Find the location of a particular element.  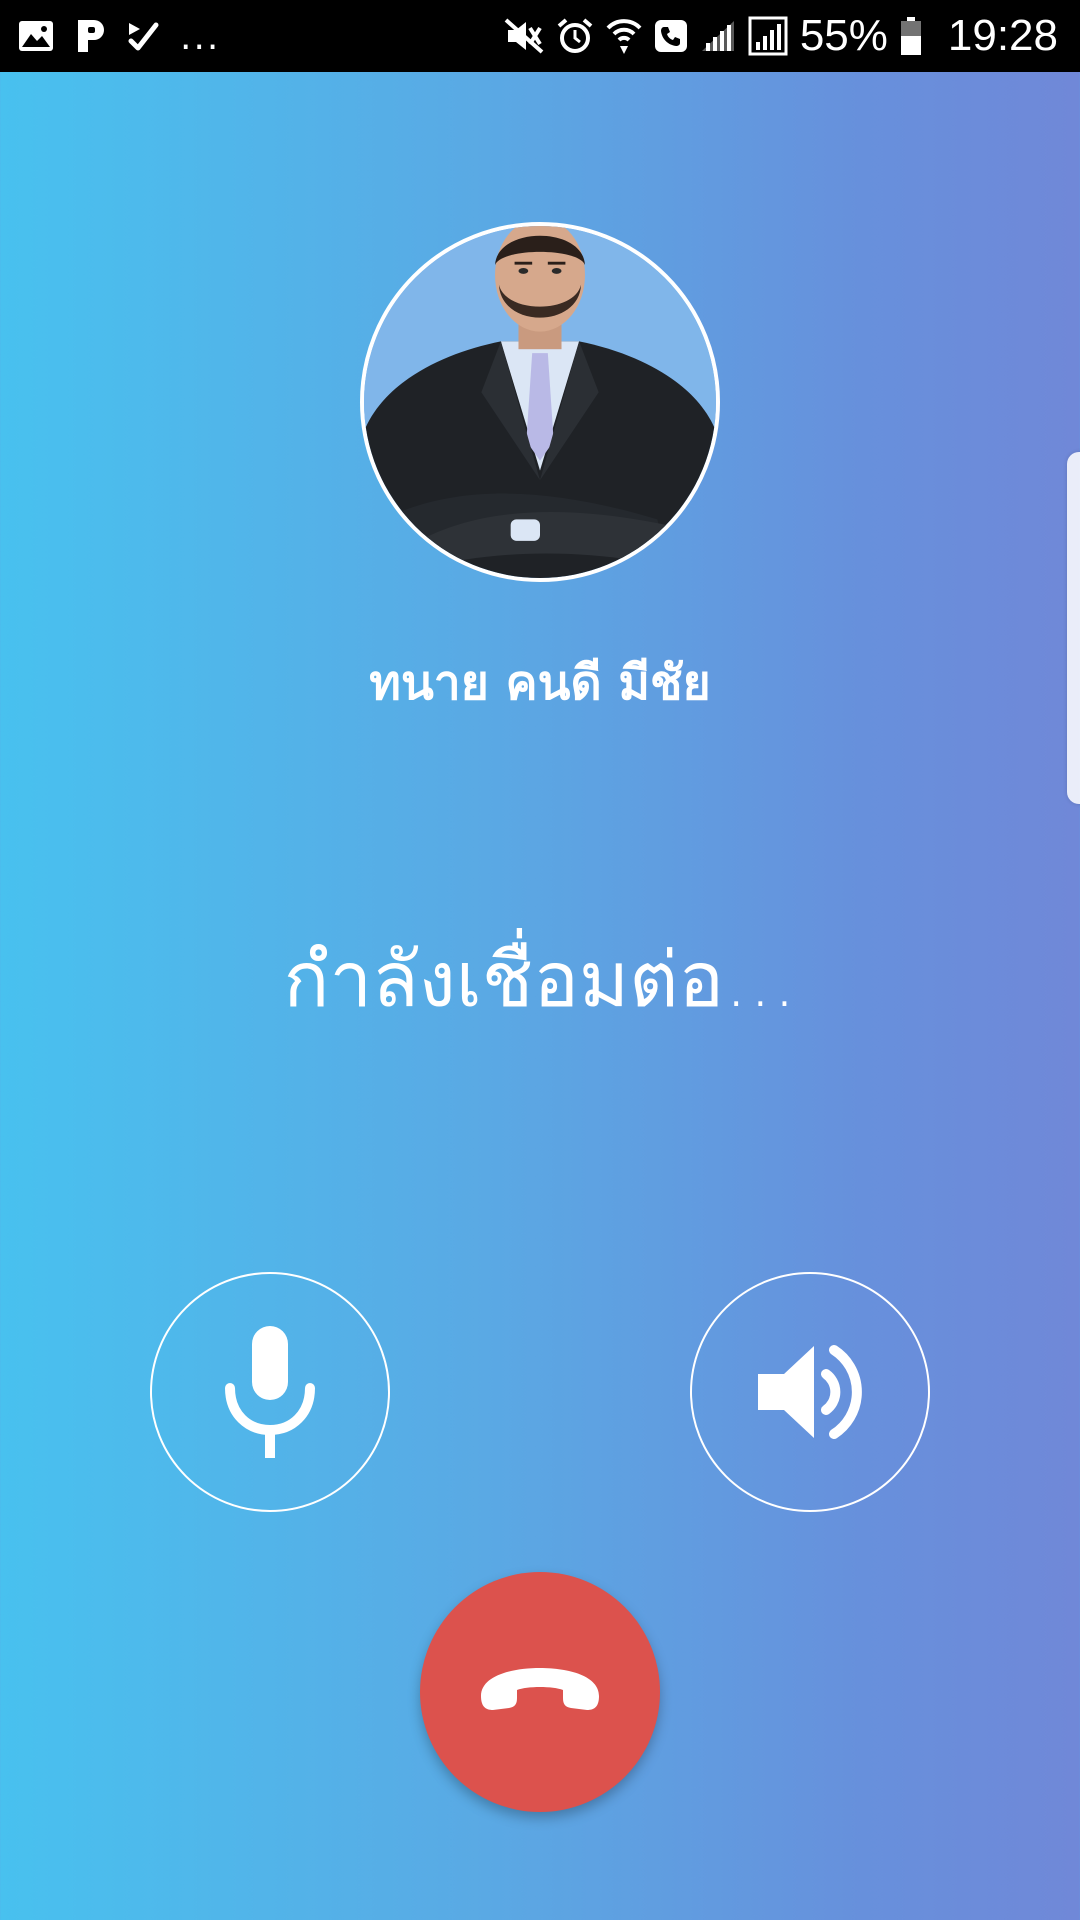

wifi-call-icon is located at coordinates (624, 36).